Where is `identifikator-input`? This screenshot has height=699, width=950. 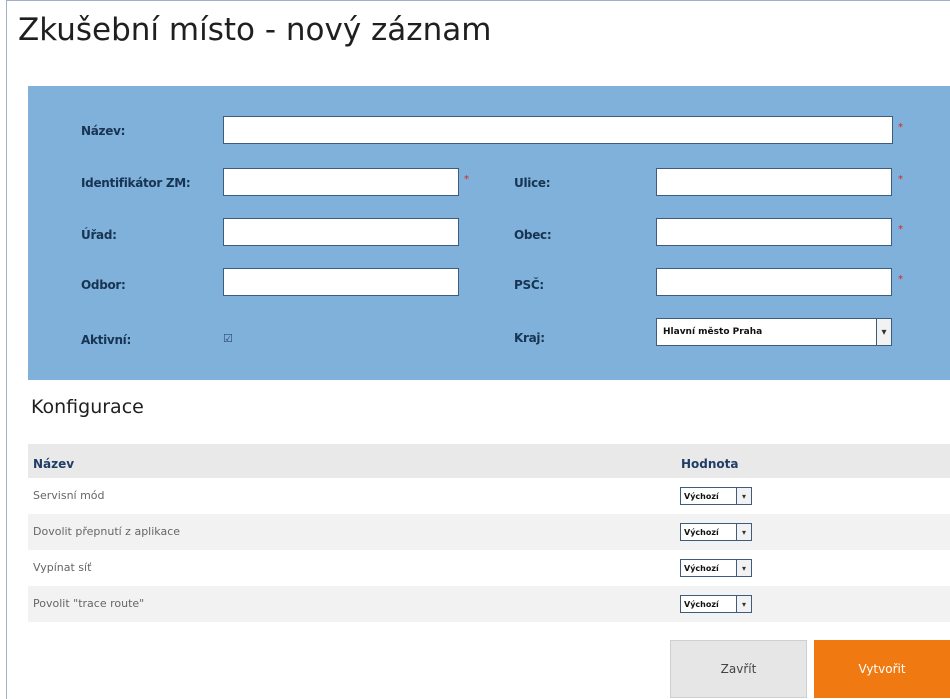 identifikator-input is located at coordinates (341, 182).